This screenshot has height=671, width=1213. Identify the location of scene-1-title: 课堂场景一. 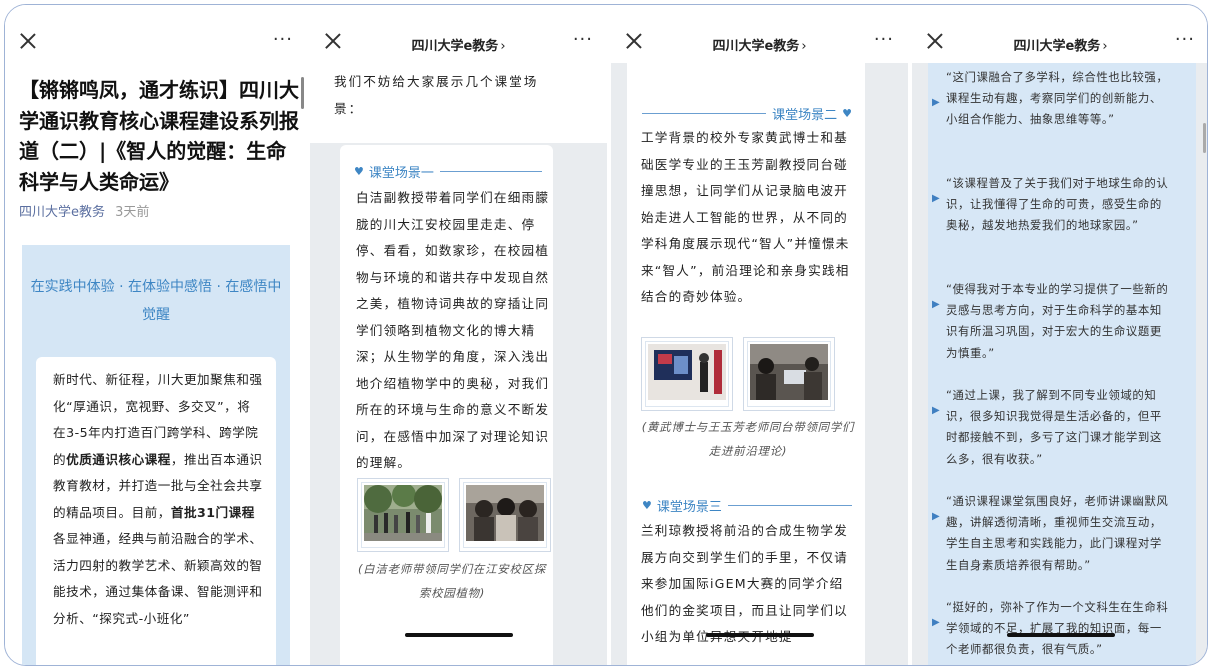
(401, 173).